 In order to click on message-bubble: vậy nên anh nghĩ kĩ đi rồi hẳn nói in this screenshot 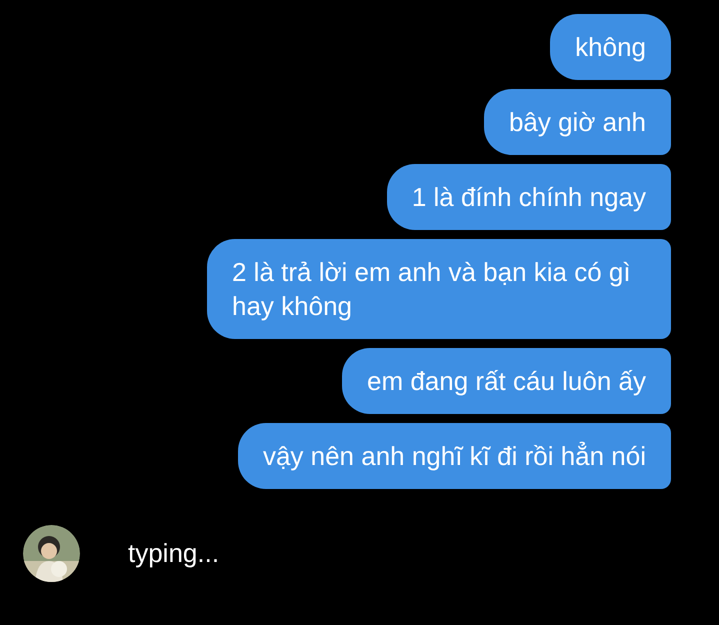, I will do `click(454, 456)`.